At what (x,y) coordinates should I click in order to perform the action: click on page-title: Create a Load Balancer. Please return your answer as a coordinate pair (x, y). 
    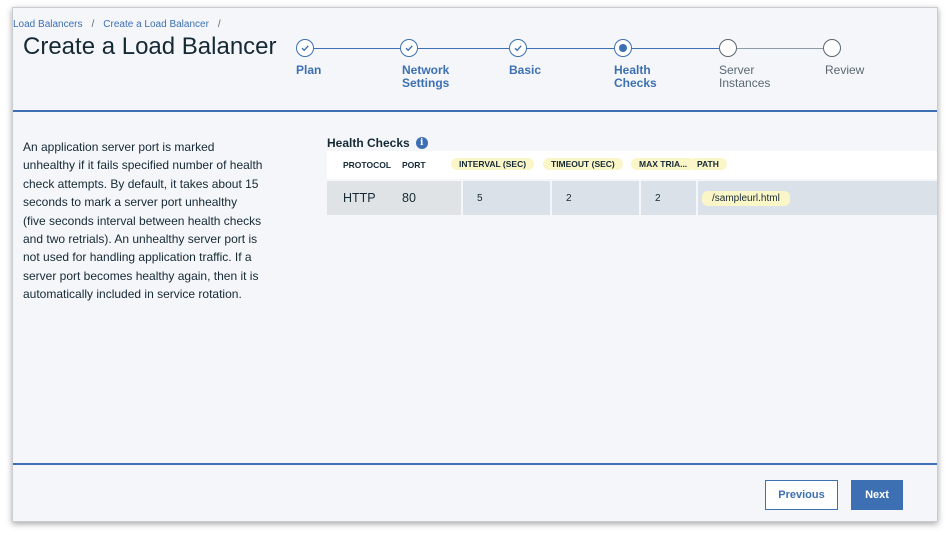
    Looking at the image, I should click on (150, 46).